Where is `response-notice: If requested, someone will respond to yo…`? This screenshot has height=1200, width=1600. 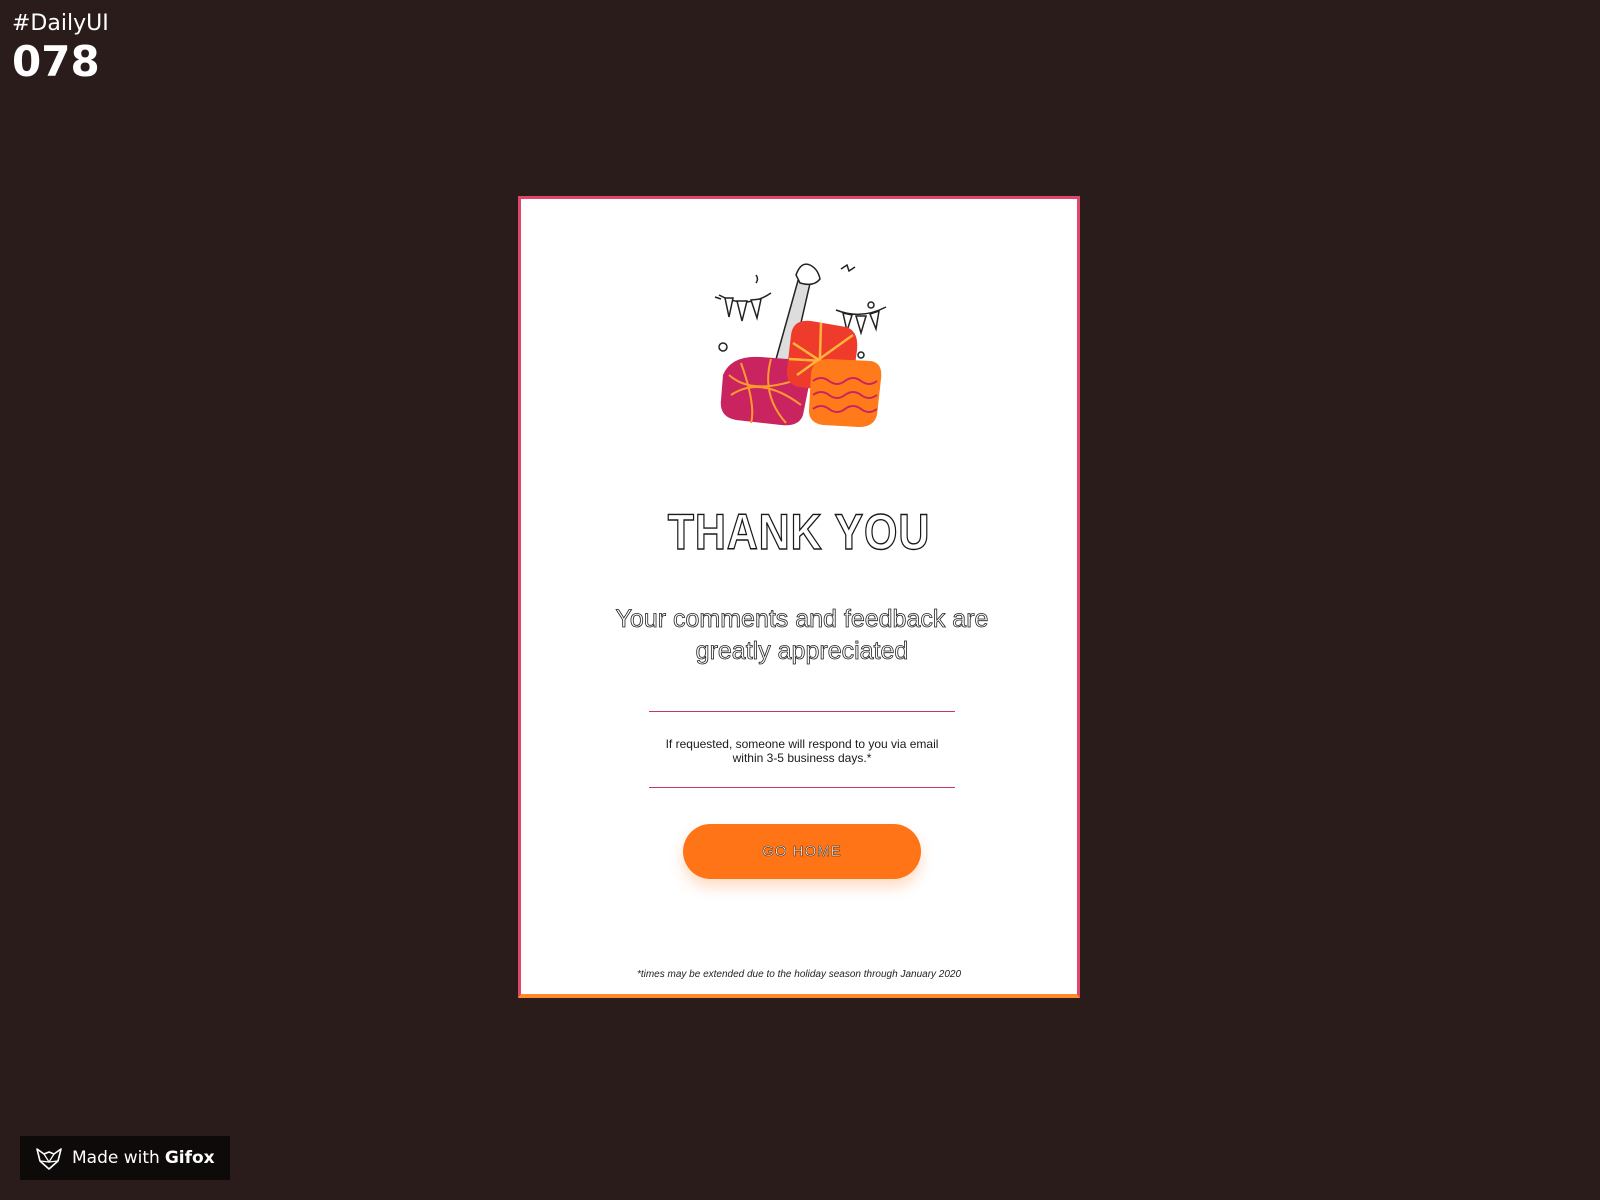 response-notice: If requested, someone will respond to yo… is located at coordinates (802, 751).